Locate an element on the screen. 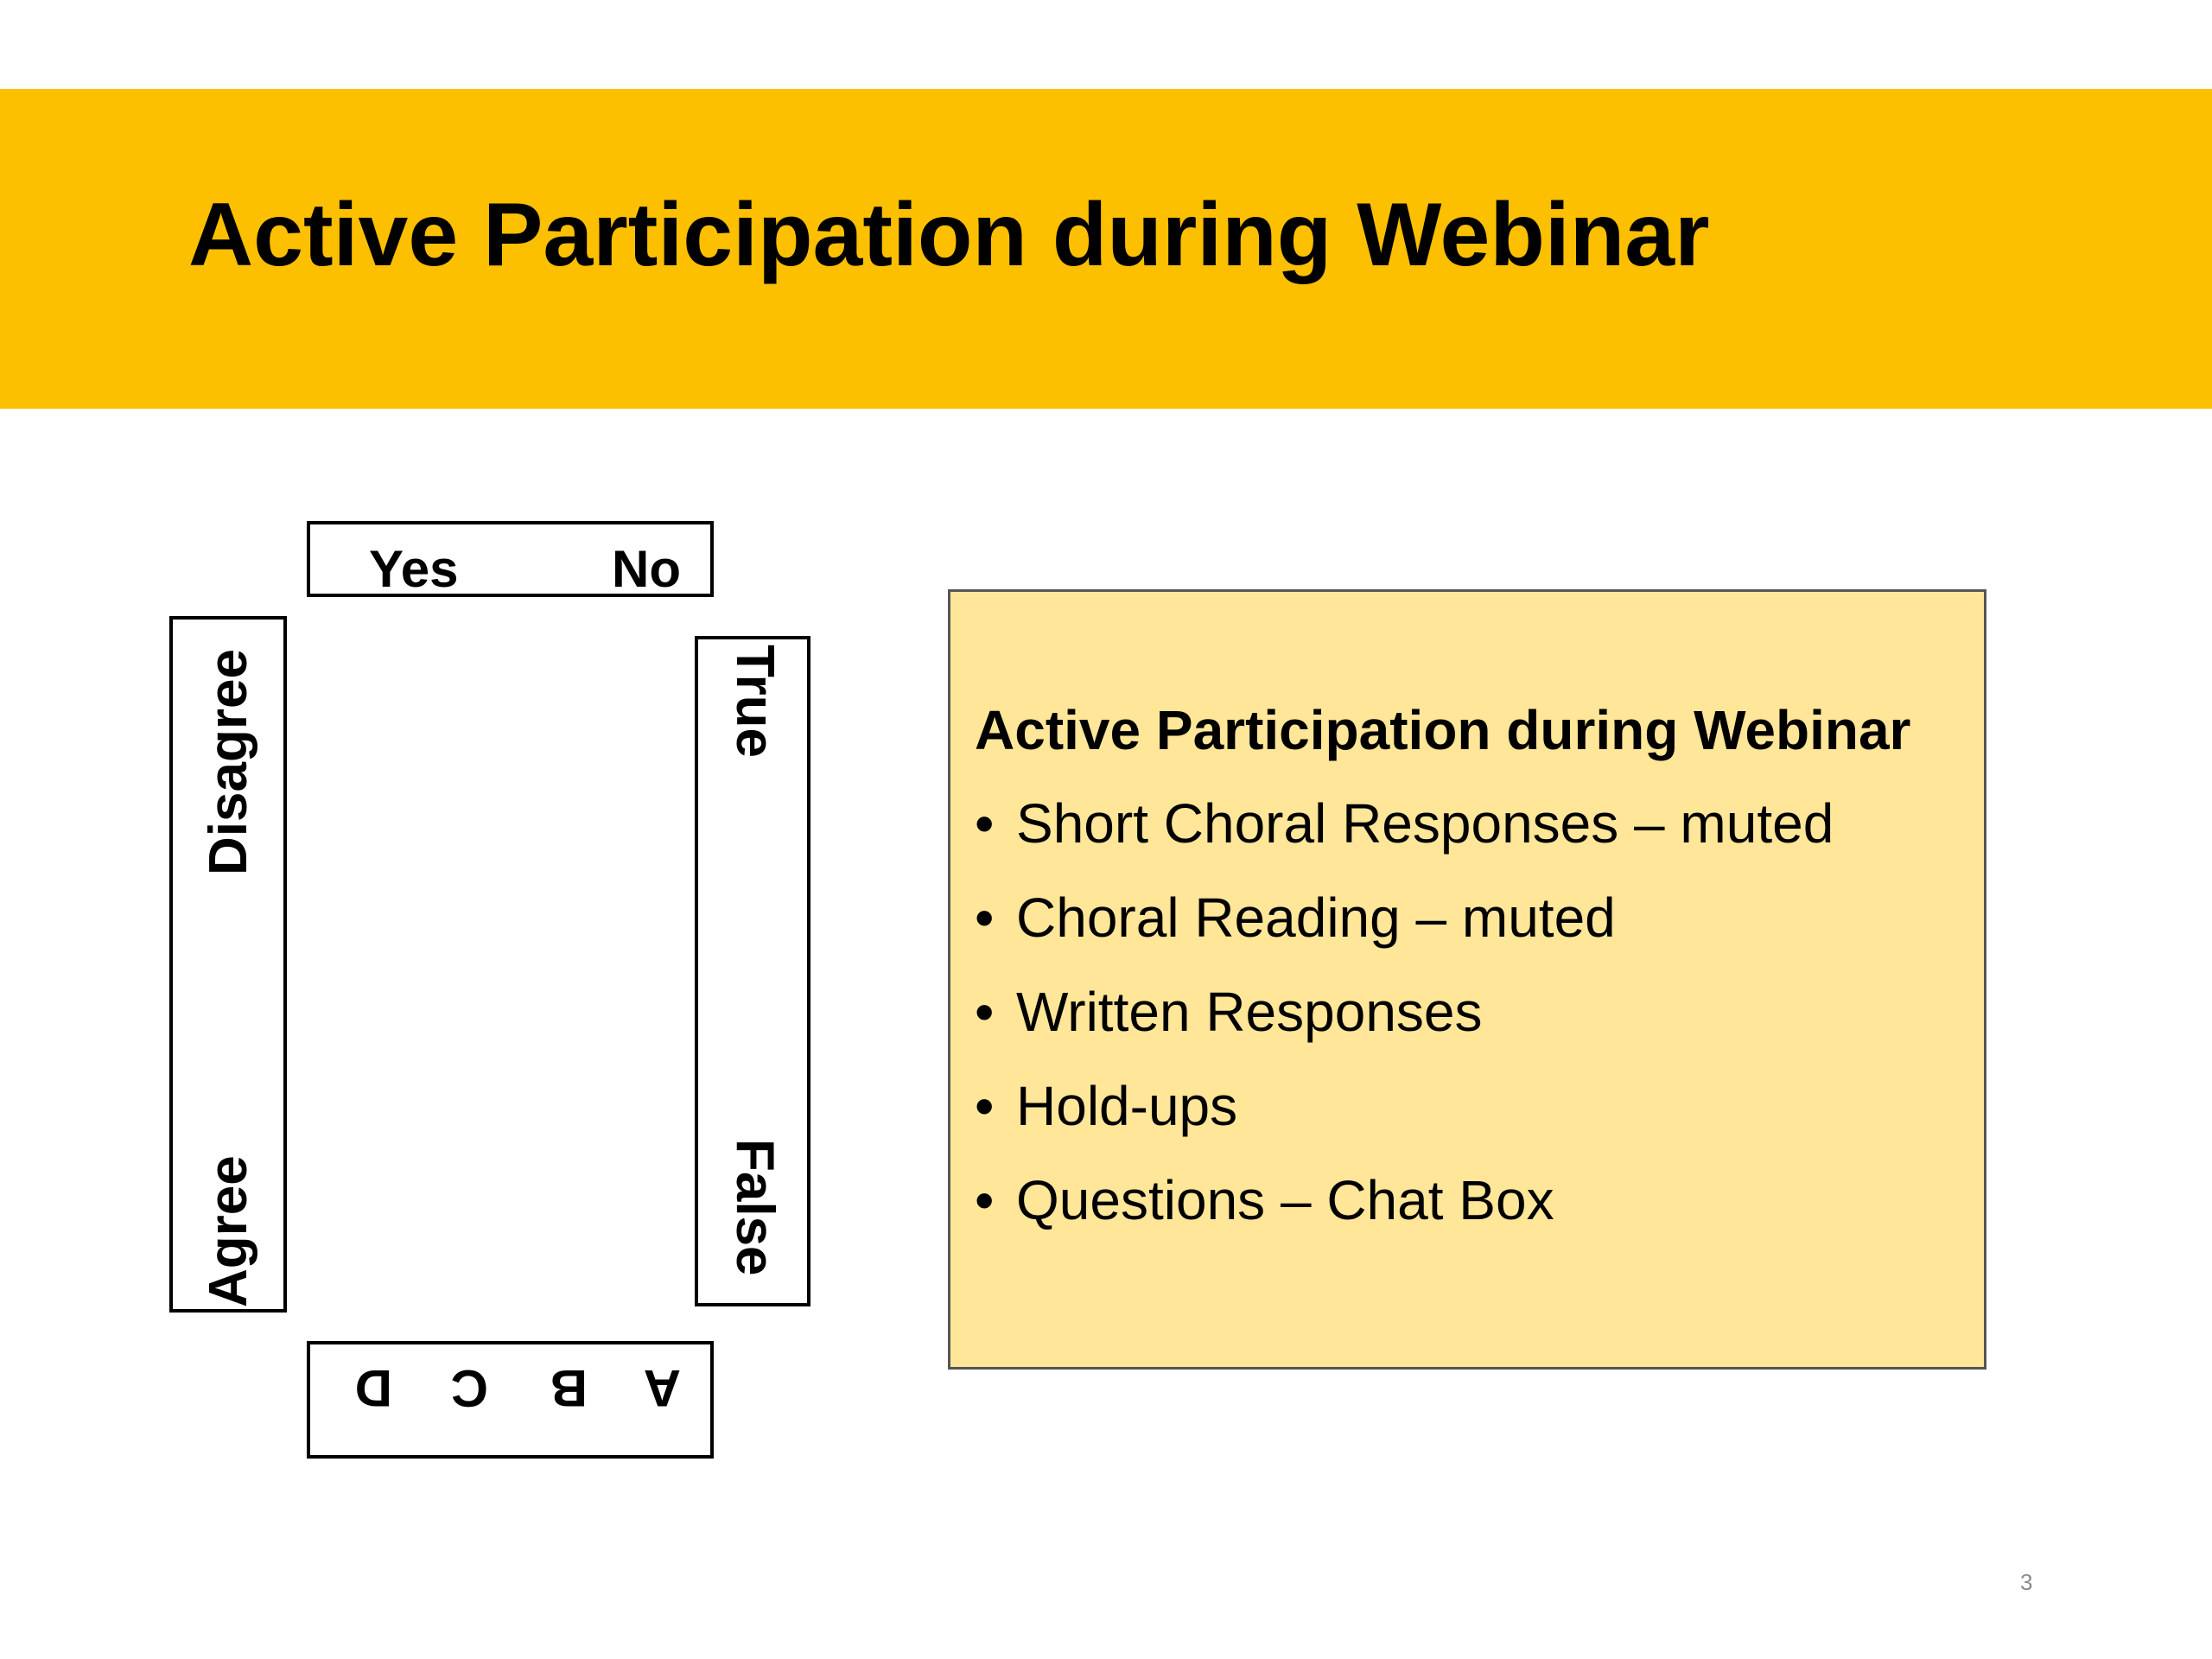 The height and width of the screenshot is (1659, 2212). true-false-card: True False is located at coordinates (752, 971).